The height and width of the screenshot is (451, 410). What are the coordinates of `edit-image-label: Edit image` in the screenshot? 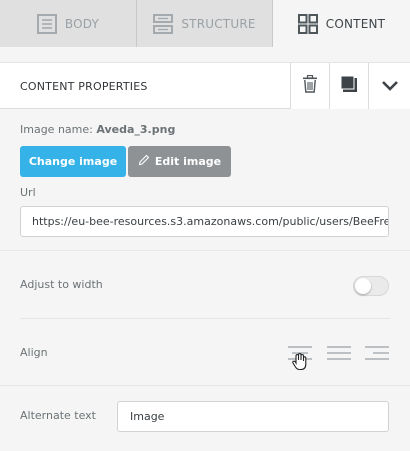 It's located at (188, 161).